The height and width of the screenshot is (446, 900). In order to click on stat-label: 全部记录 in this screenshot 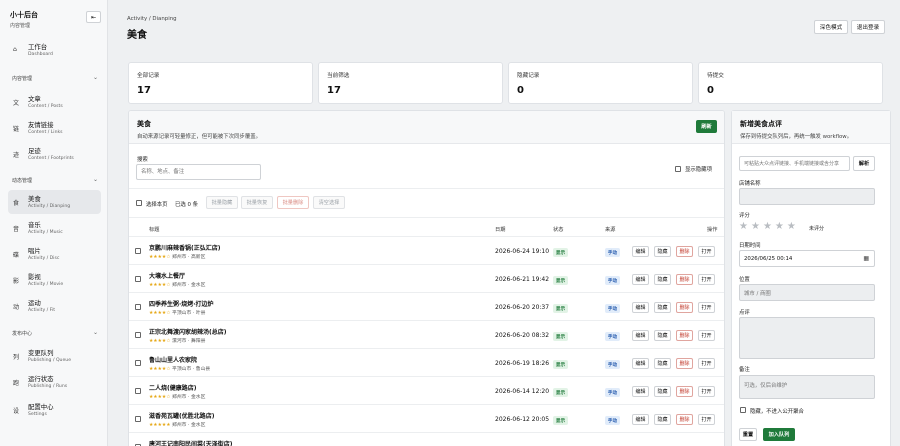, I will do `click(148, 76)`.